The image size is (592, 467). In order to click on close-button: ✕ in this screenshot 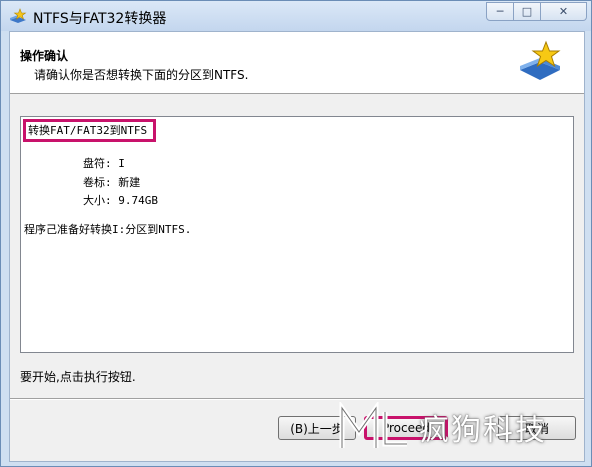, I will do `click(564, 11)`.